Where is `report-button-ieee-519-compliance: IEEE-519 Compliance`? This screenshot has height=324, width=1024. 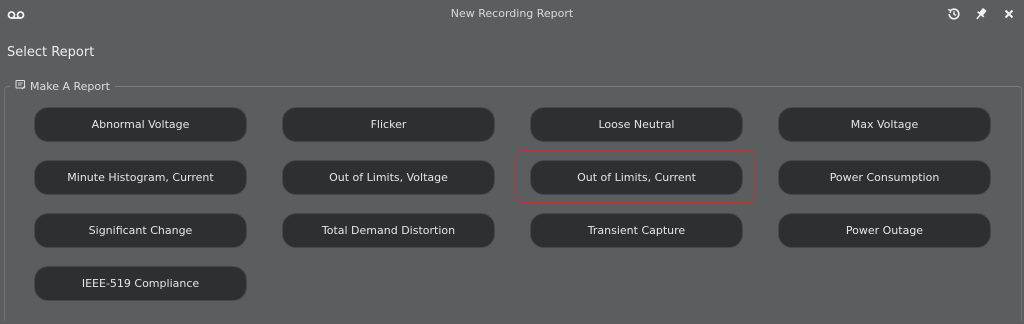 report-button-ieee-519-compliance: IEEE-519 Compliance is located at coordinates (140, 283).